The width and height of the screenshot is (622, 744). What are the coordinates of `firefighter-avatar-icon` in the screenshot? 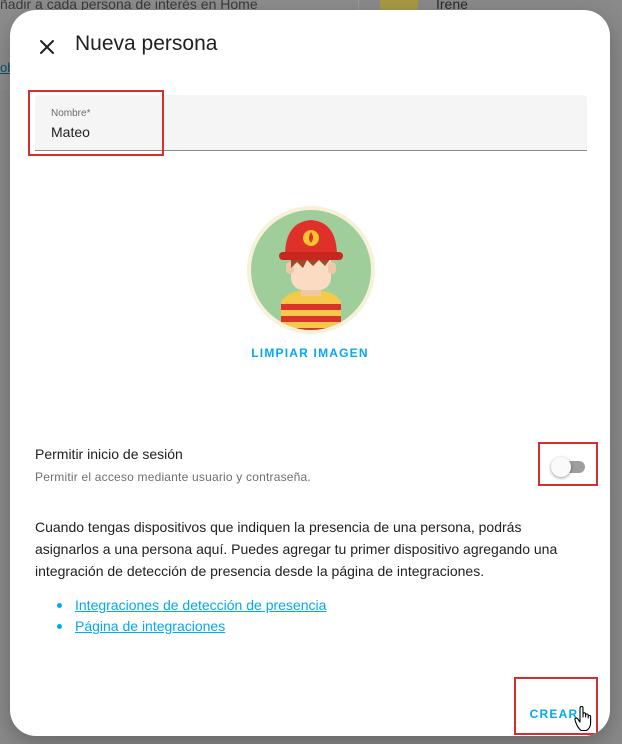 It's located at (311, 270).